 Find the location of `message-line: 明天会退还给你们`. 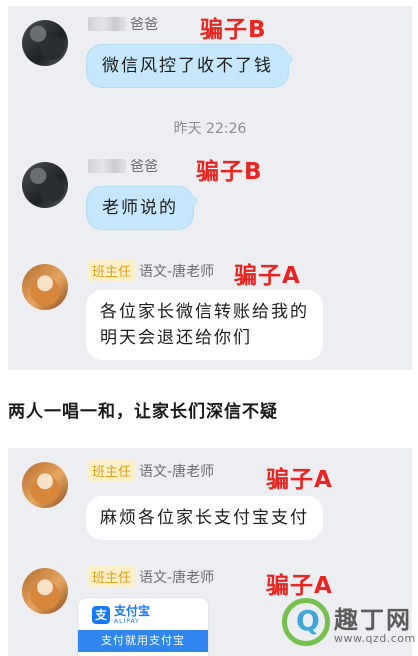

message-line: 明天会退还给你们 is located at coordinates (176, 338).